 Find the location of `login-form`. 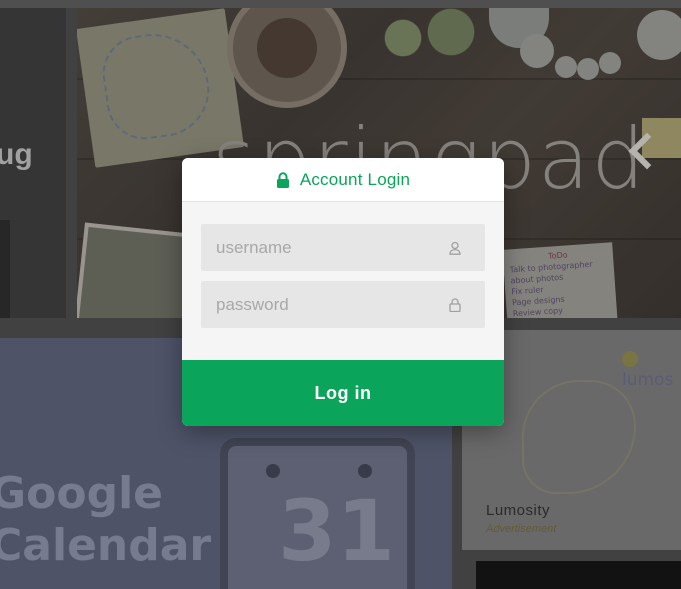

login-form is located at coordinates (343, 265).